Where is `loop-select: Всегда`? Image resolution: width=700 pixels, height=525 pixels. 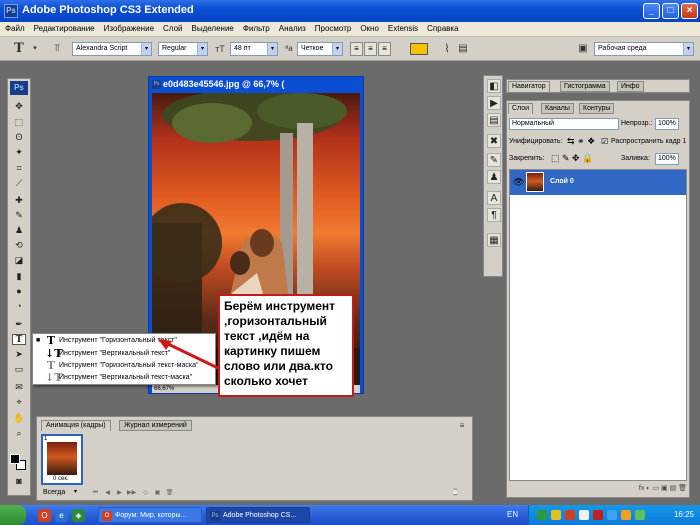 loop-select: Всегда is located at coordinates (54, 492).